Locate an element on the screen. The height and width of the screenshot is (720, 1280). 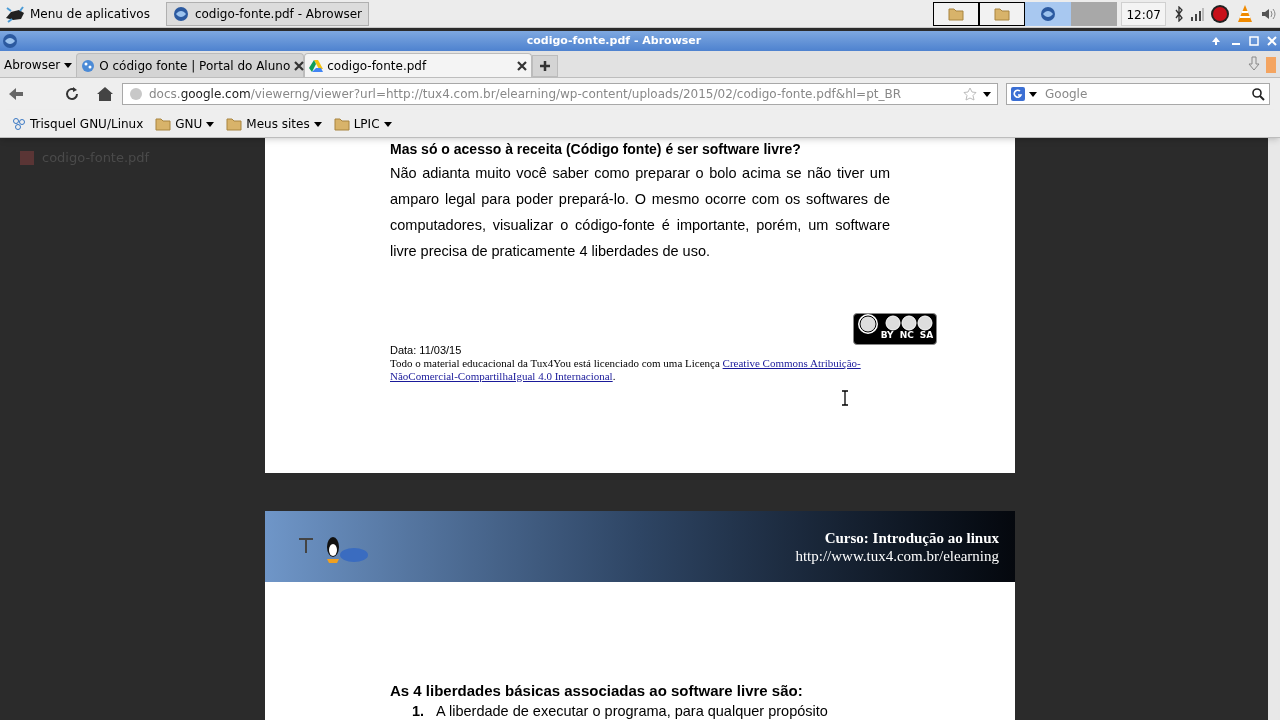
window-title: codigo-fonte.pdf - Abrowser is located at coordinates (614, 40).